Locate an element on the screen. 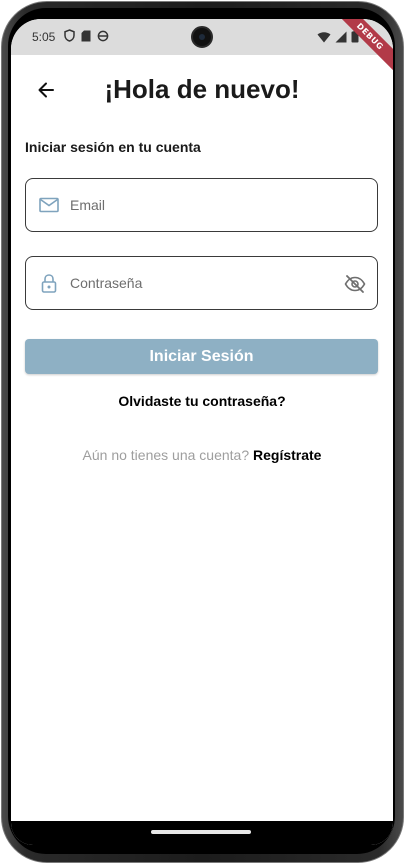  password-placeholder: Contraseña is located at coordinates (106, 283).